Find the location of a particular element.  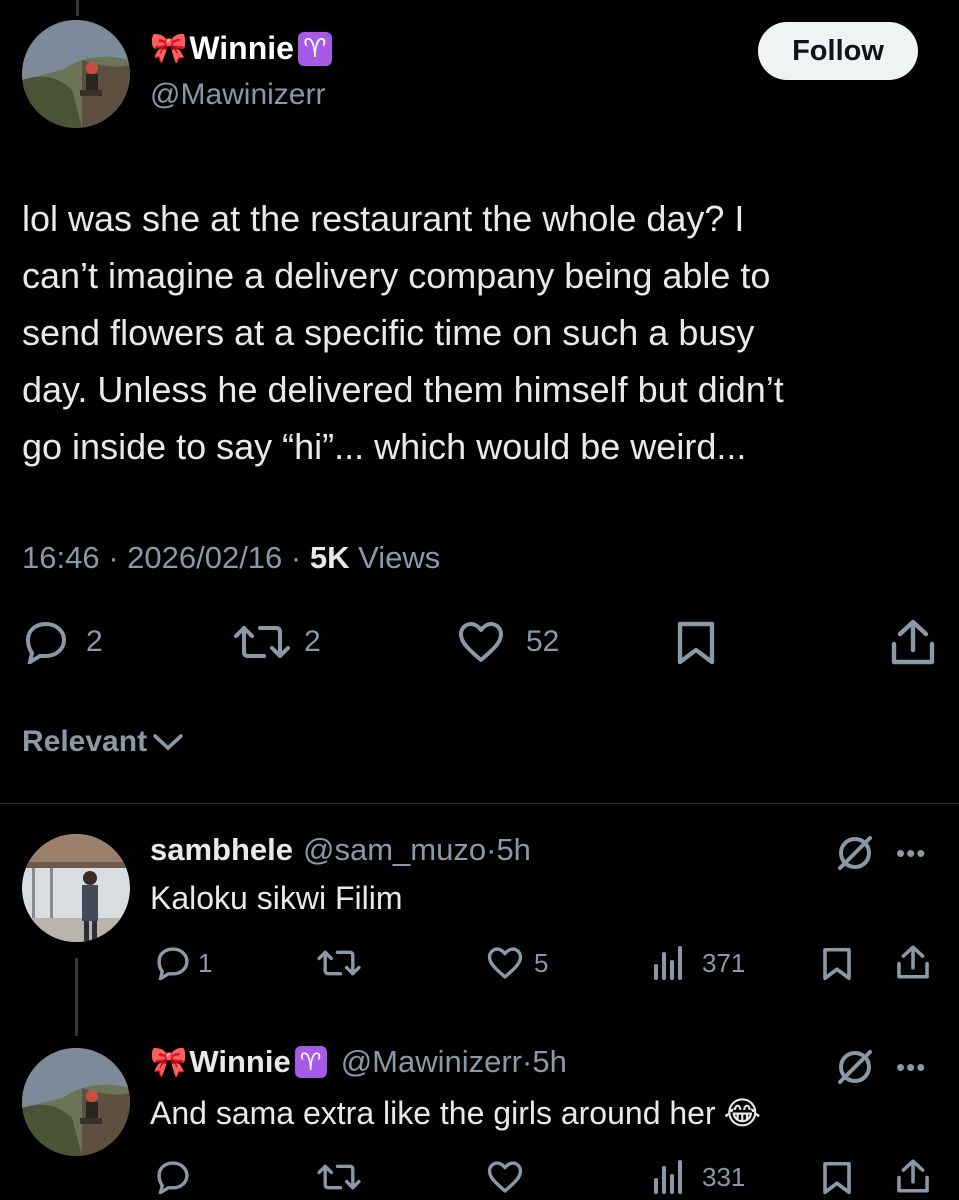

views-action: 371 is located at coordinates (698, 963).